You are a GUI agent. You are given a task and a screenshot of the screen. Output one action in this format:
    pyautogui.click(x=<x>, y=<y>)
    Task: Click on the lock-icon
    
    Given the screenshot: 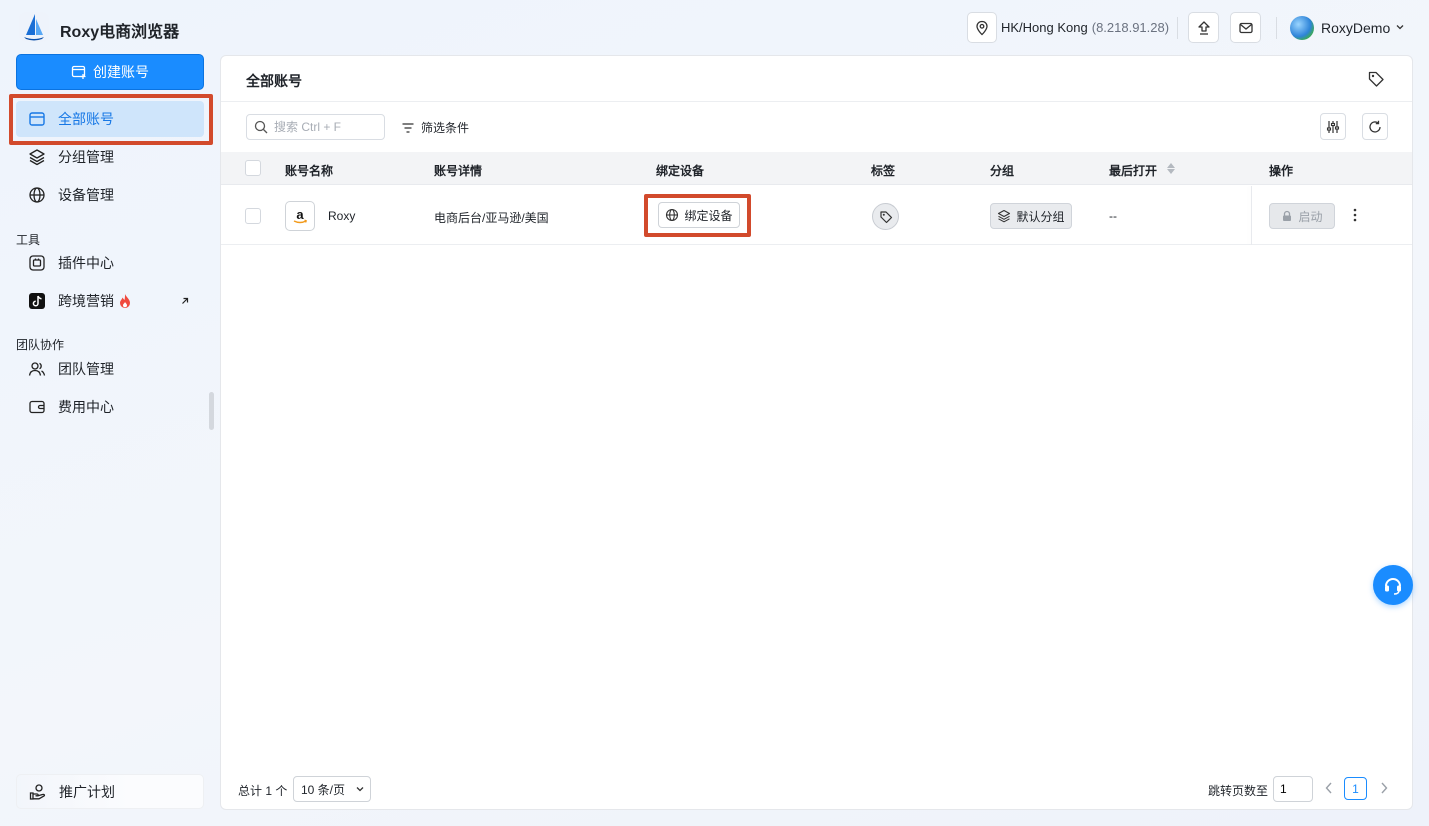 What is the action you would take?
    pyautogui.click(x=1287, y=215)
    